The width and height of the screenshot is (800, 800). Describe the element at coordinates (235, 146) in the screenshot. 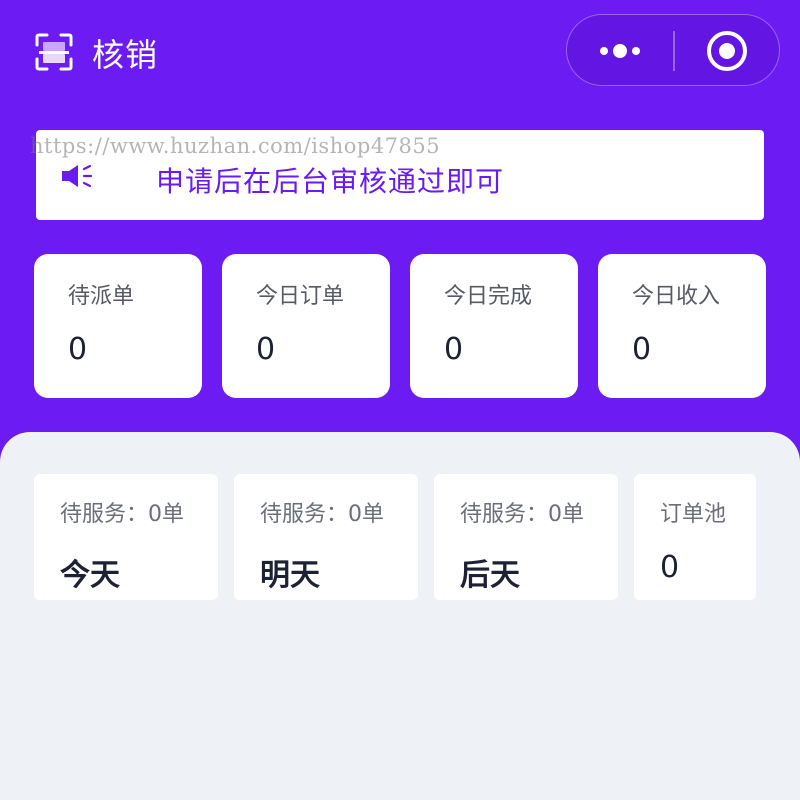

I see `watermark-text: https://www.huzhan.com/ishop47855` at that location.